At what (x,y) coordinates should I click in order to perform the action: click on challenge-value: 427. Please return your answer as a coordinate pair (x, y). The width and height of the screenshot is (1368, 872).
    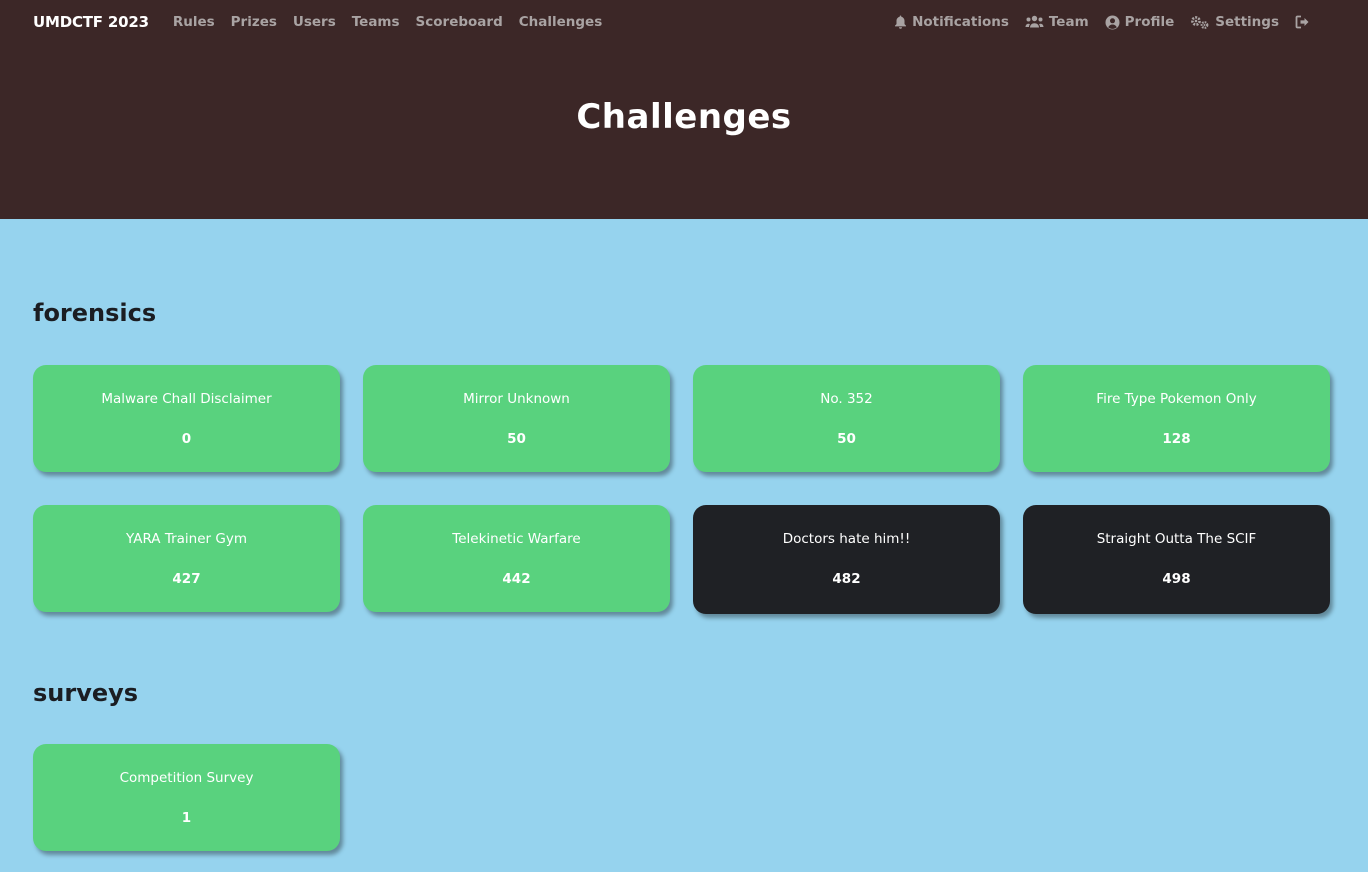
    Looking at the image, I should click on (186, 579).